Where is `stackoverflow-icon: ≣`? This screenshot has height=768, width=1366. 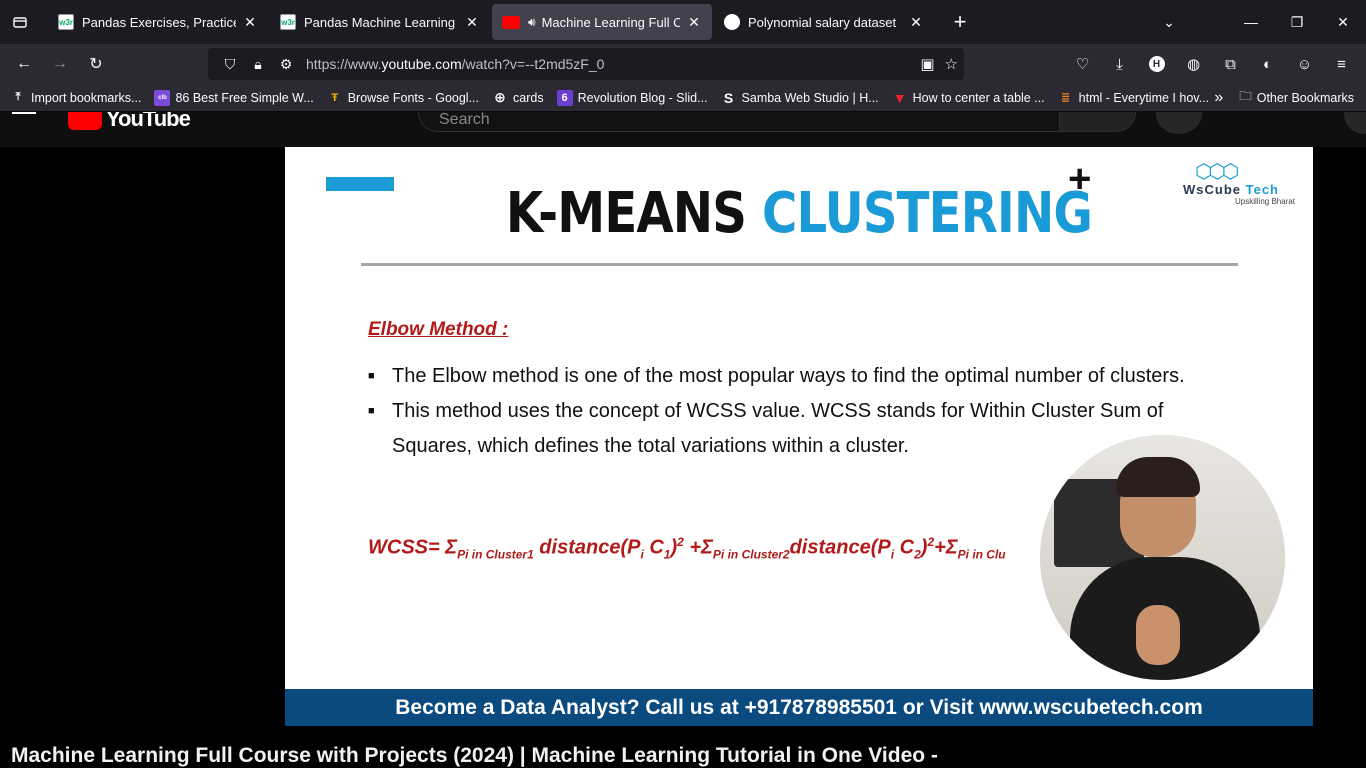
stackoverflow-icon: ≣ is located at coordinates (1066, 98).